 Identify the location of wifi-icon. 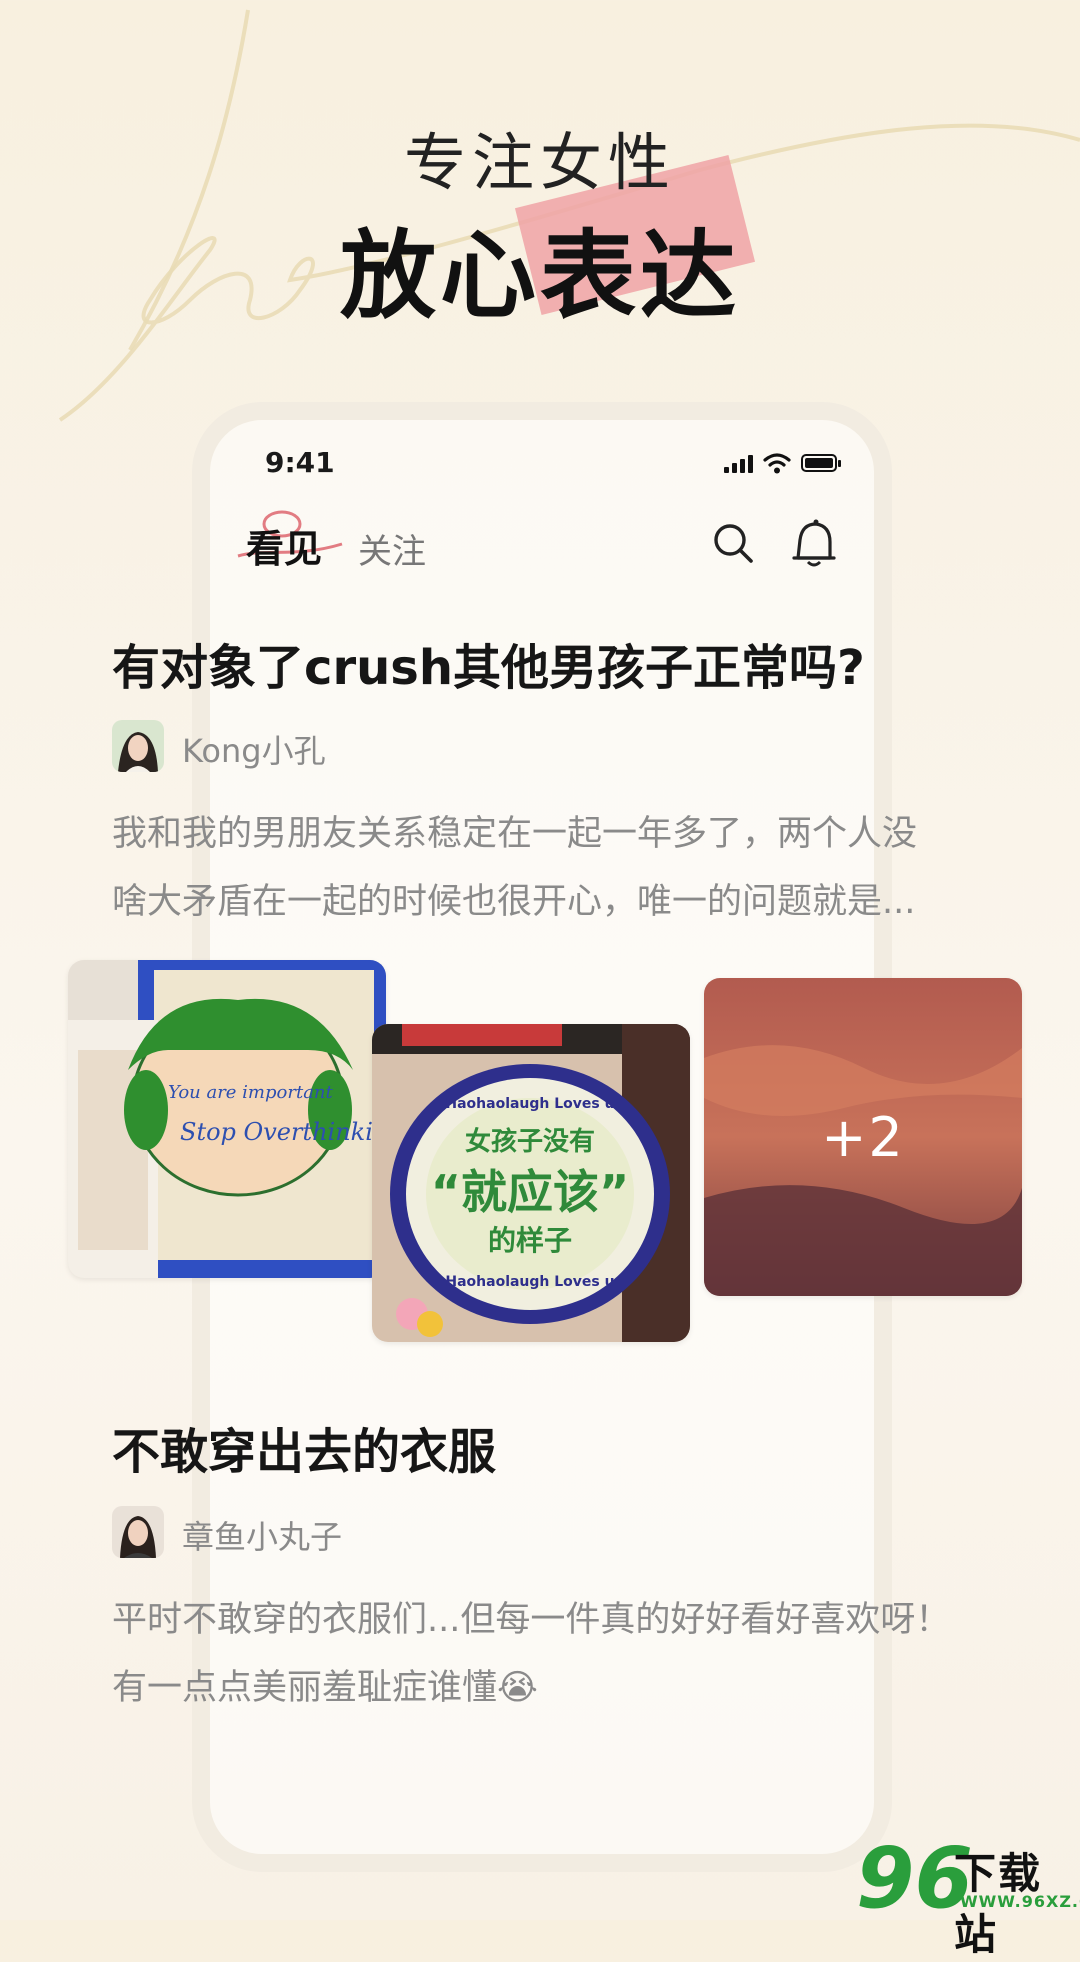
(777, 463).